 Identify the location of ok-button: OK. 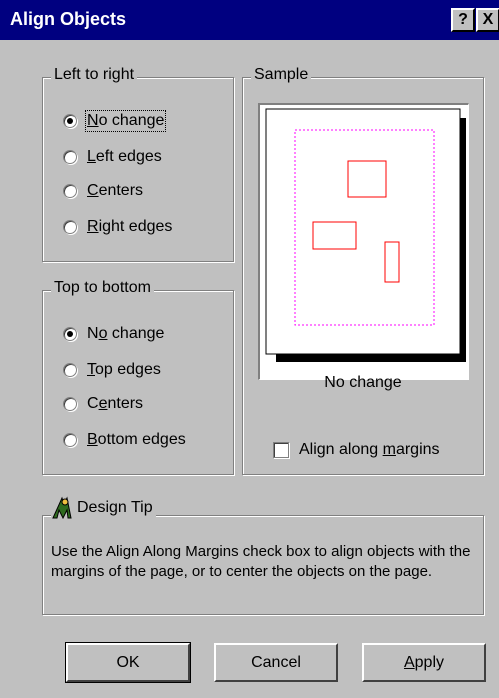
(128, 662).